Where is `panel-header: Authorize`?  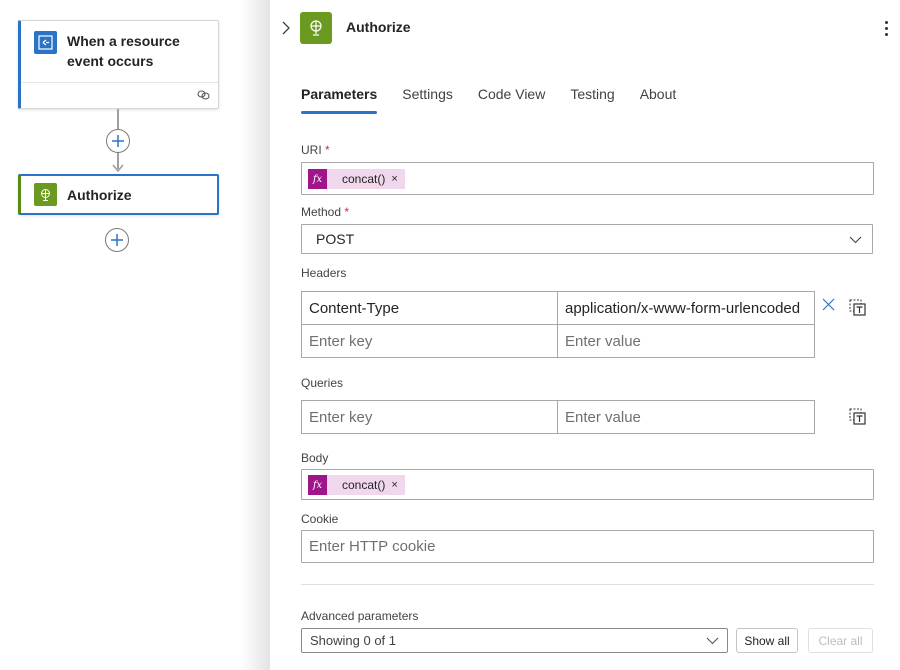 panel-header: Authorize is located at coordinates (585, 29).